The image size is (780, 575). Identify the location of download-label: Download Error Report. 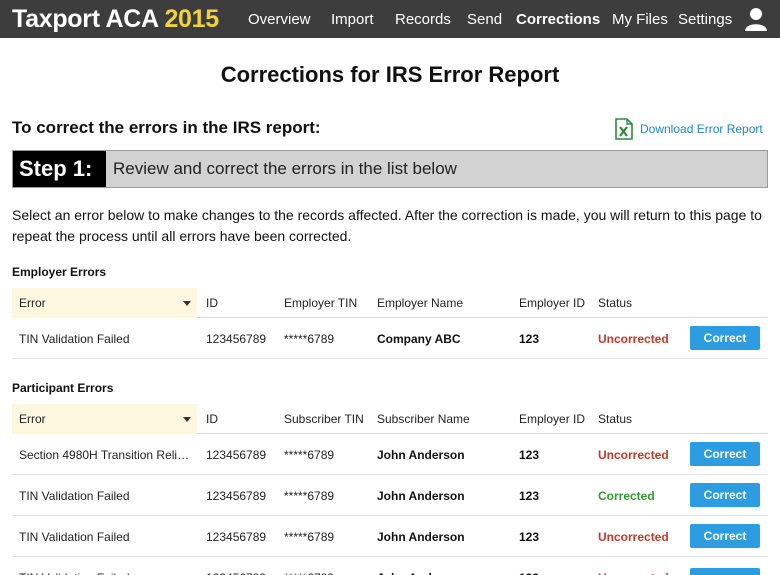
(701, 129).